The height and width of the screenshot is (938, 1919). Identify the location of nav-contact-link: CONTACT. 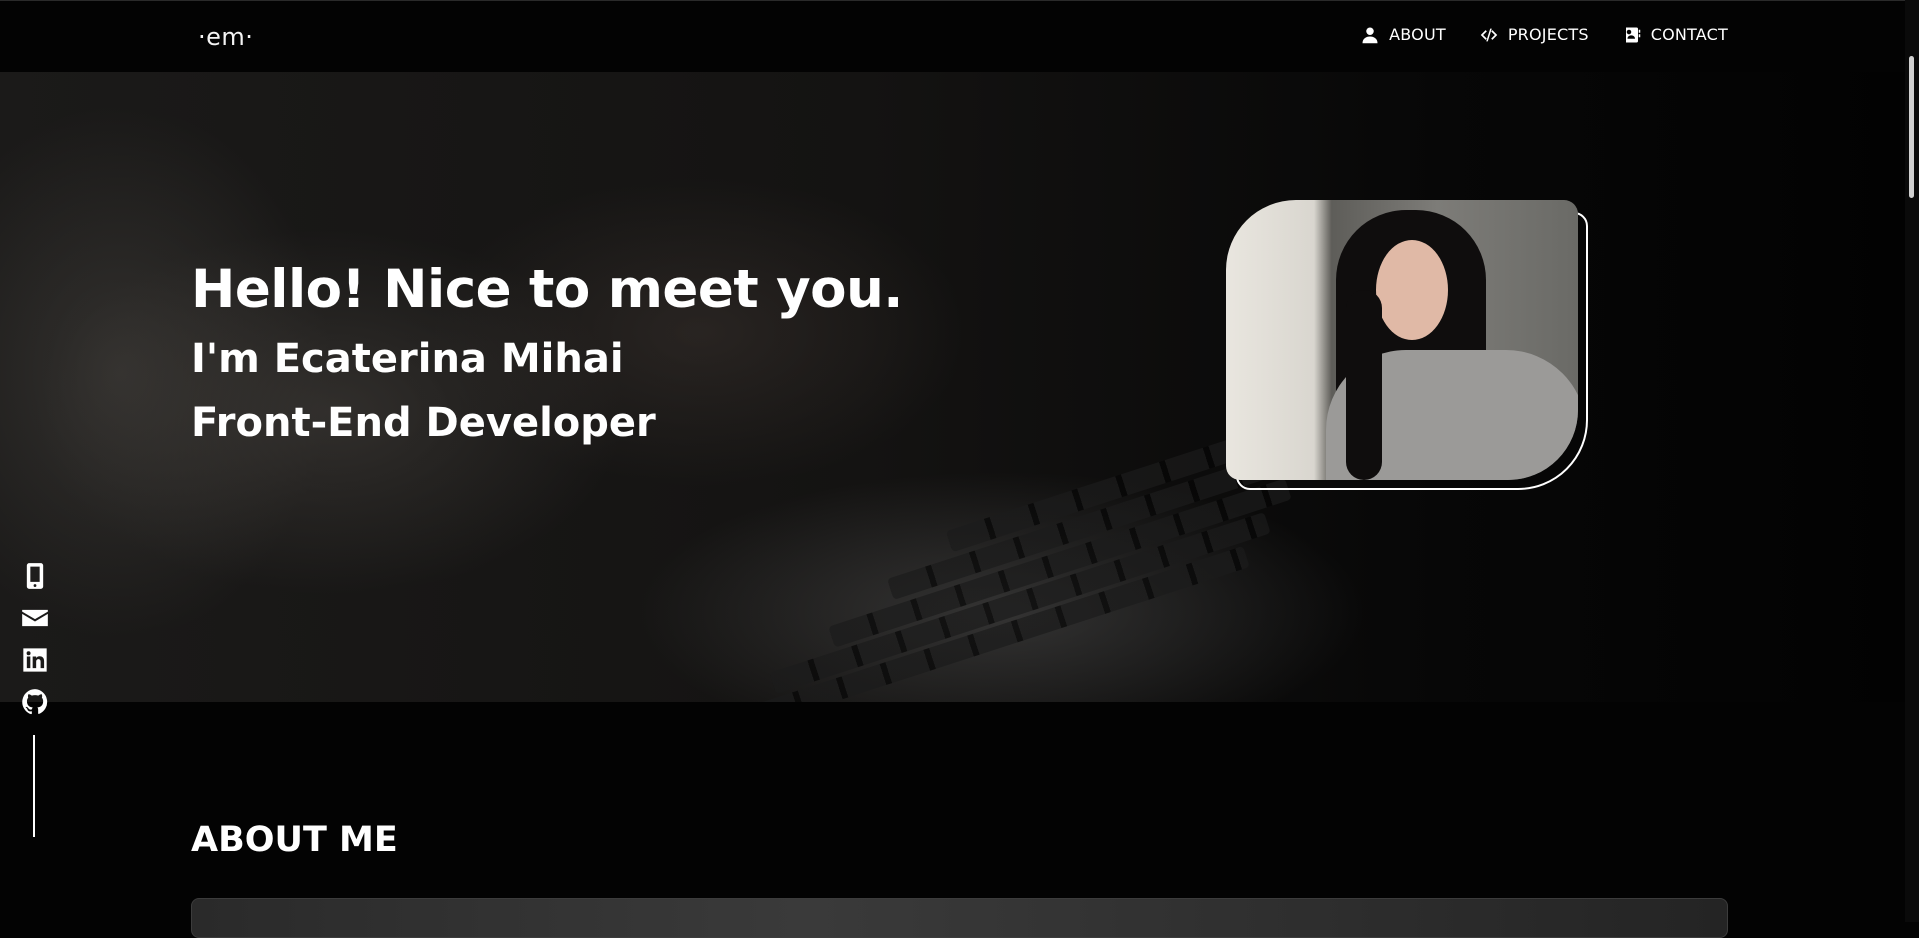
(1675, 34).